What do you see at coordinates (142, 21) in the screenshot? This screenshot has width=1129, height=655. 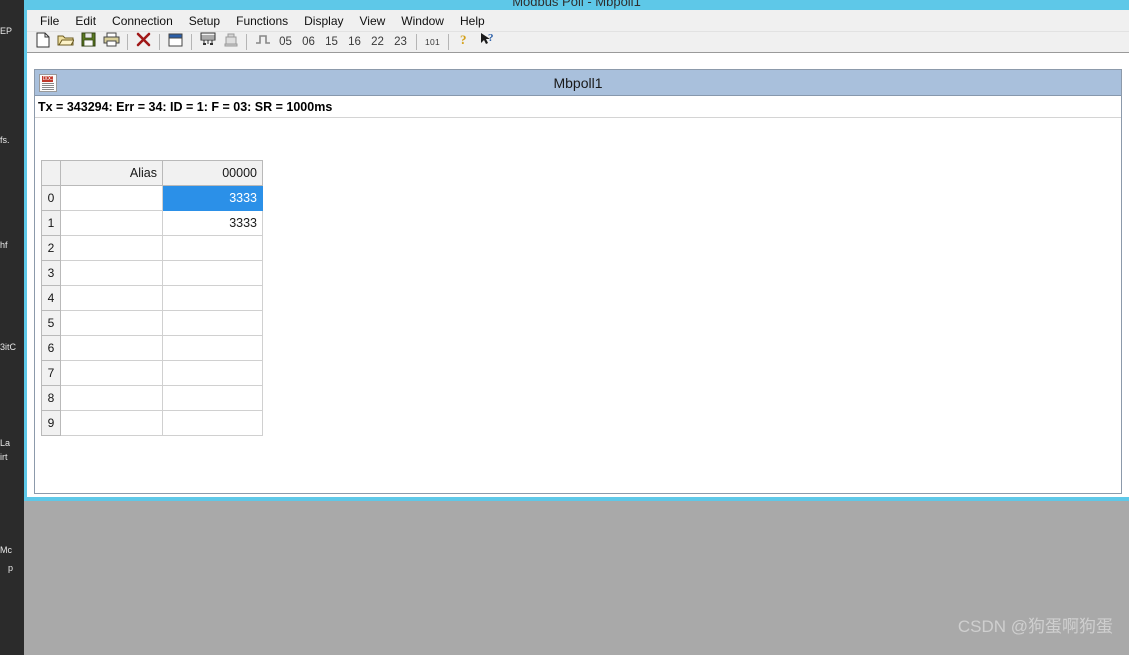 I see `menu-connection: Connection` at bounding box center [142, 21].